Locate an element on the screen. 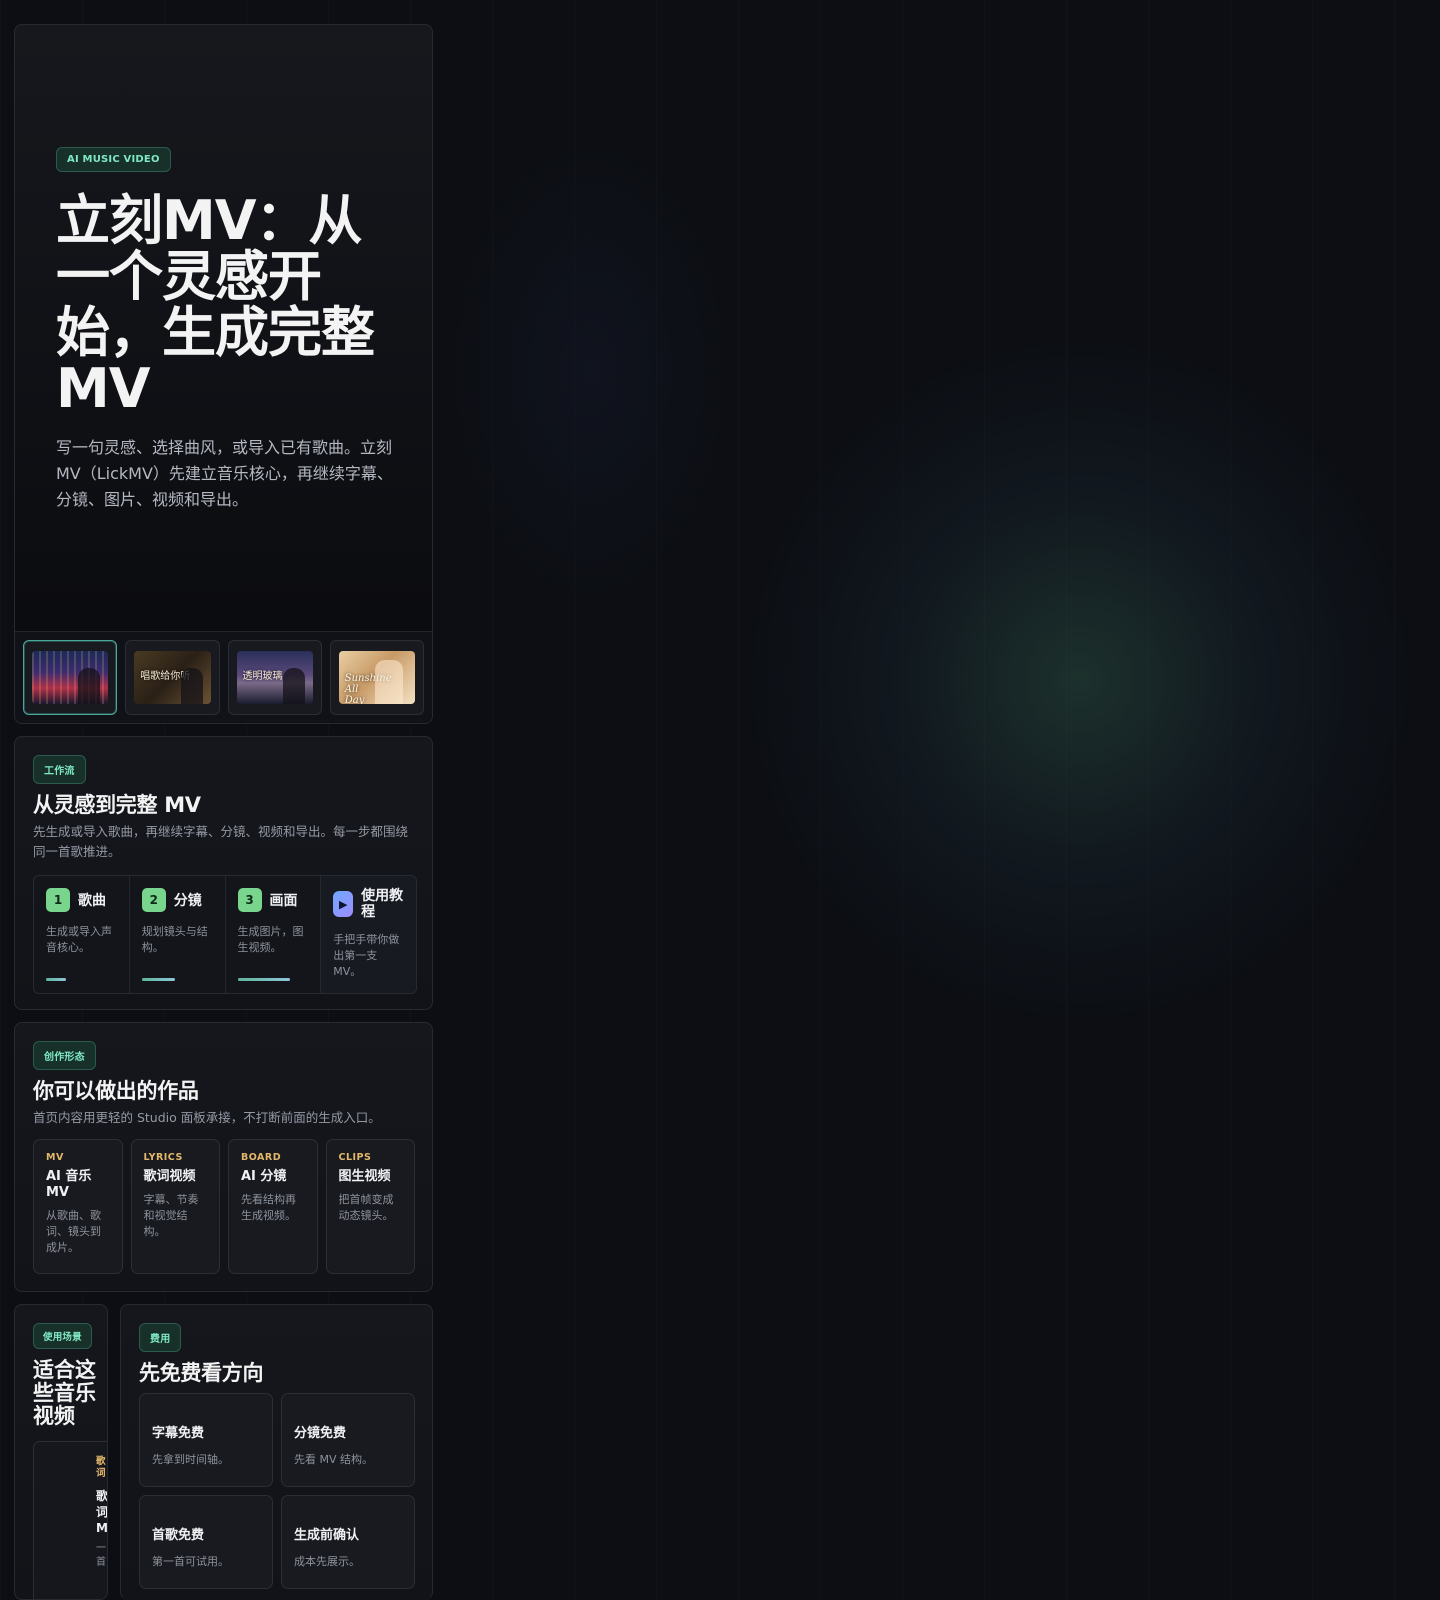  card-text: 字幕、节奏和视觉结构。 is located at coordinates (171, 1215).